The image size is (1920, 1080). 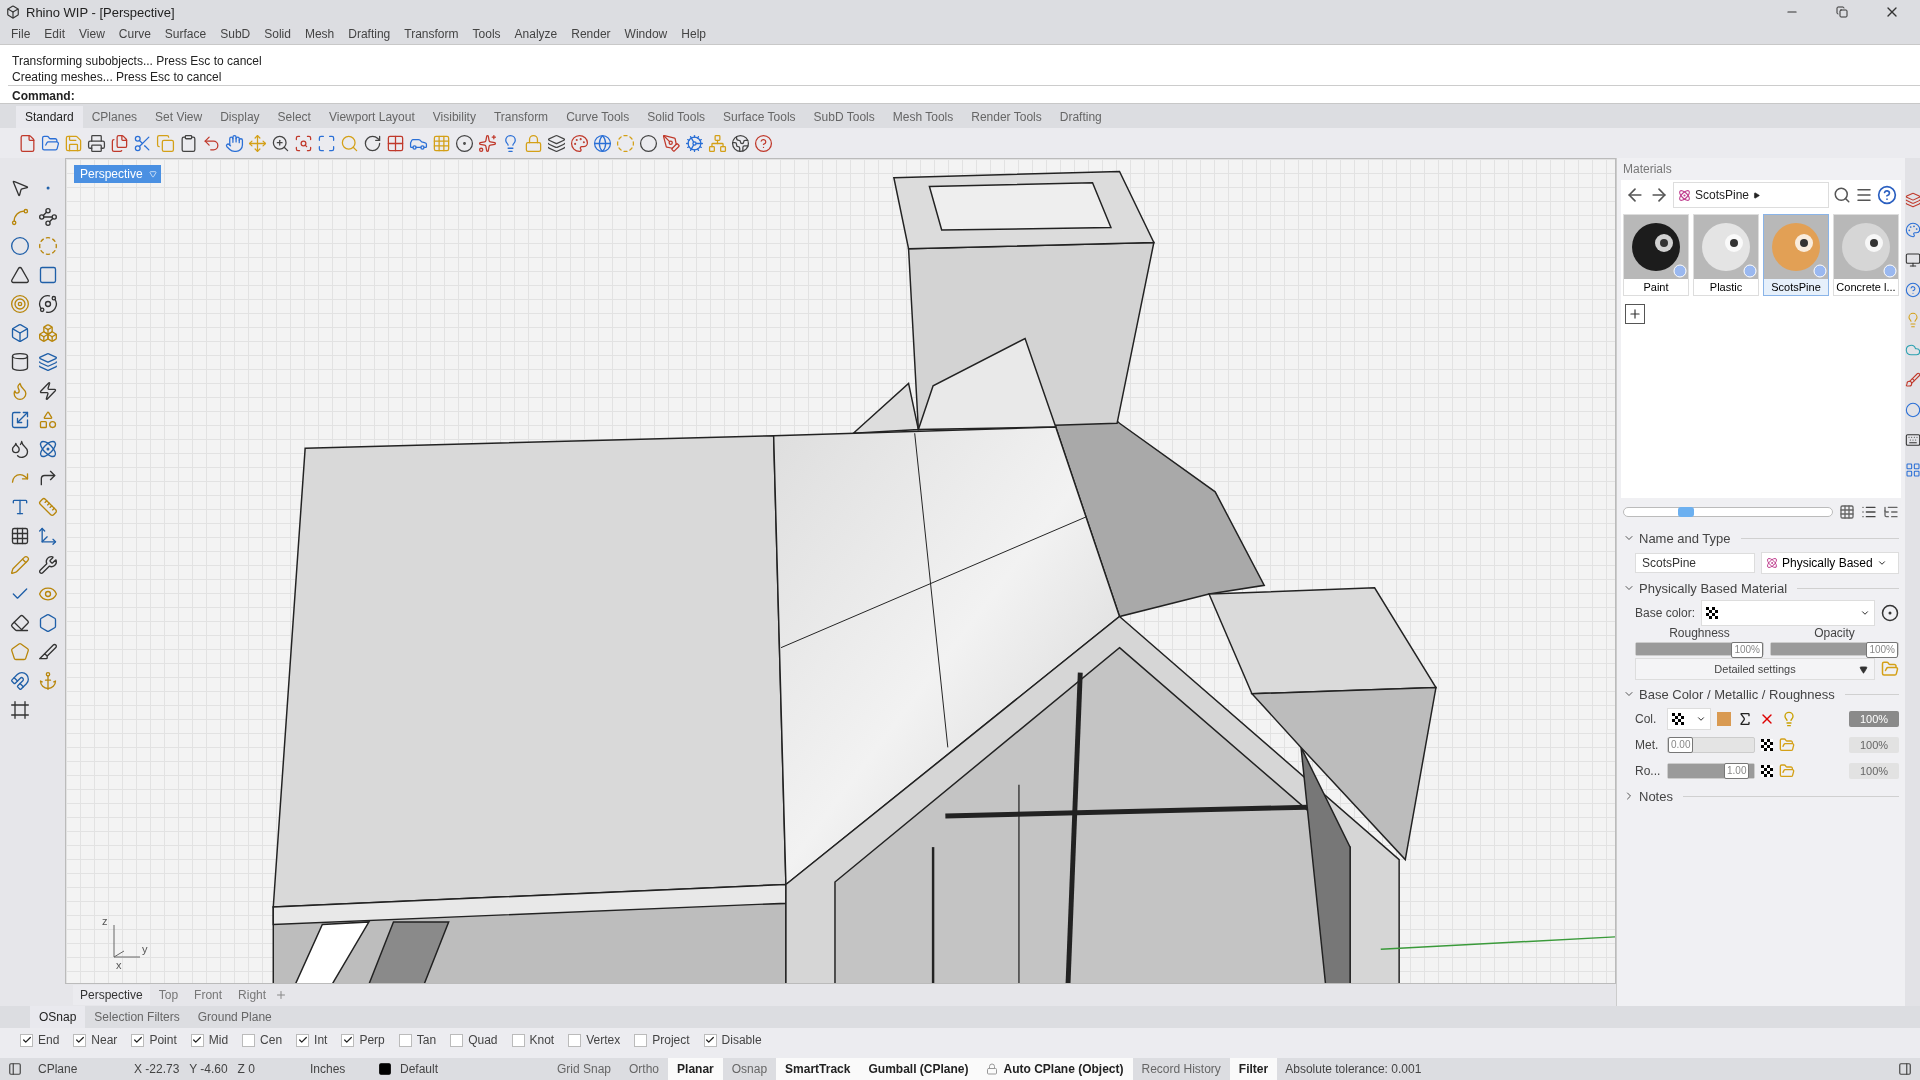 What do you see at coordinates (48, 478) in the screenshot?
I see `corner-arrow-icon` at bounding box center [48, 478].